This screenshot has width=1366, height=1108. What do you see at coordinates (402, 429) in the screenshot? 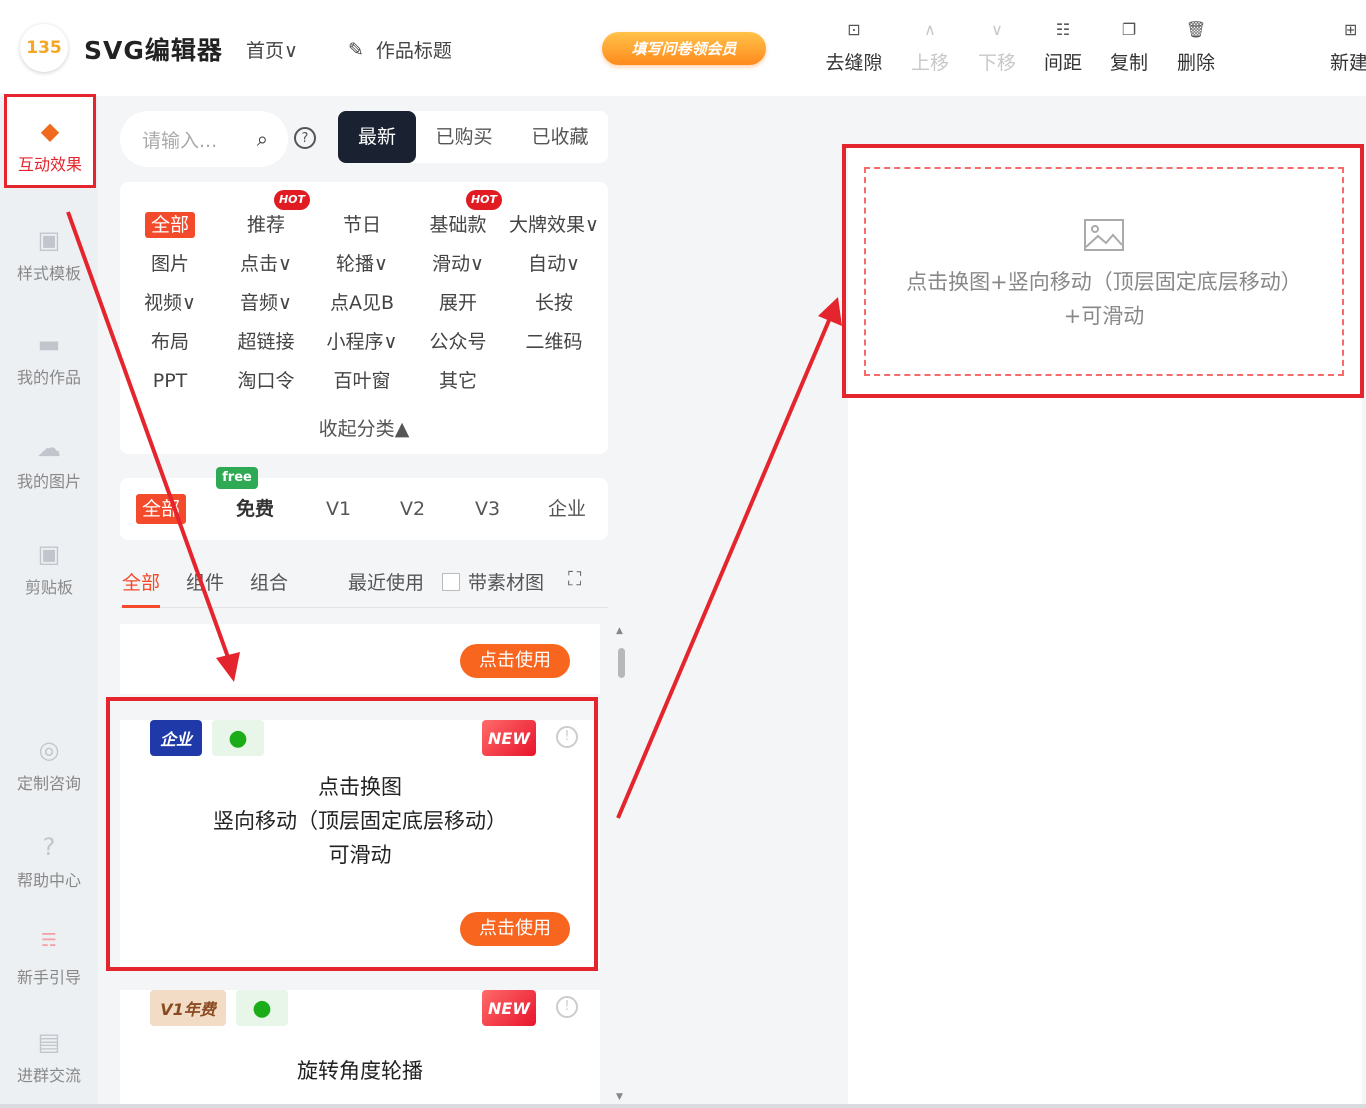
I see `triangle-up-icon: ▲` at bounding box center [402, 429].